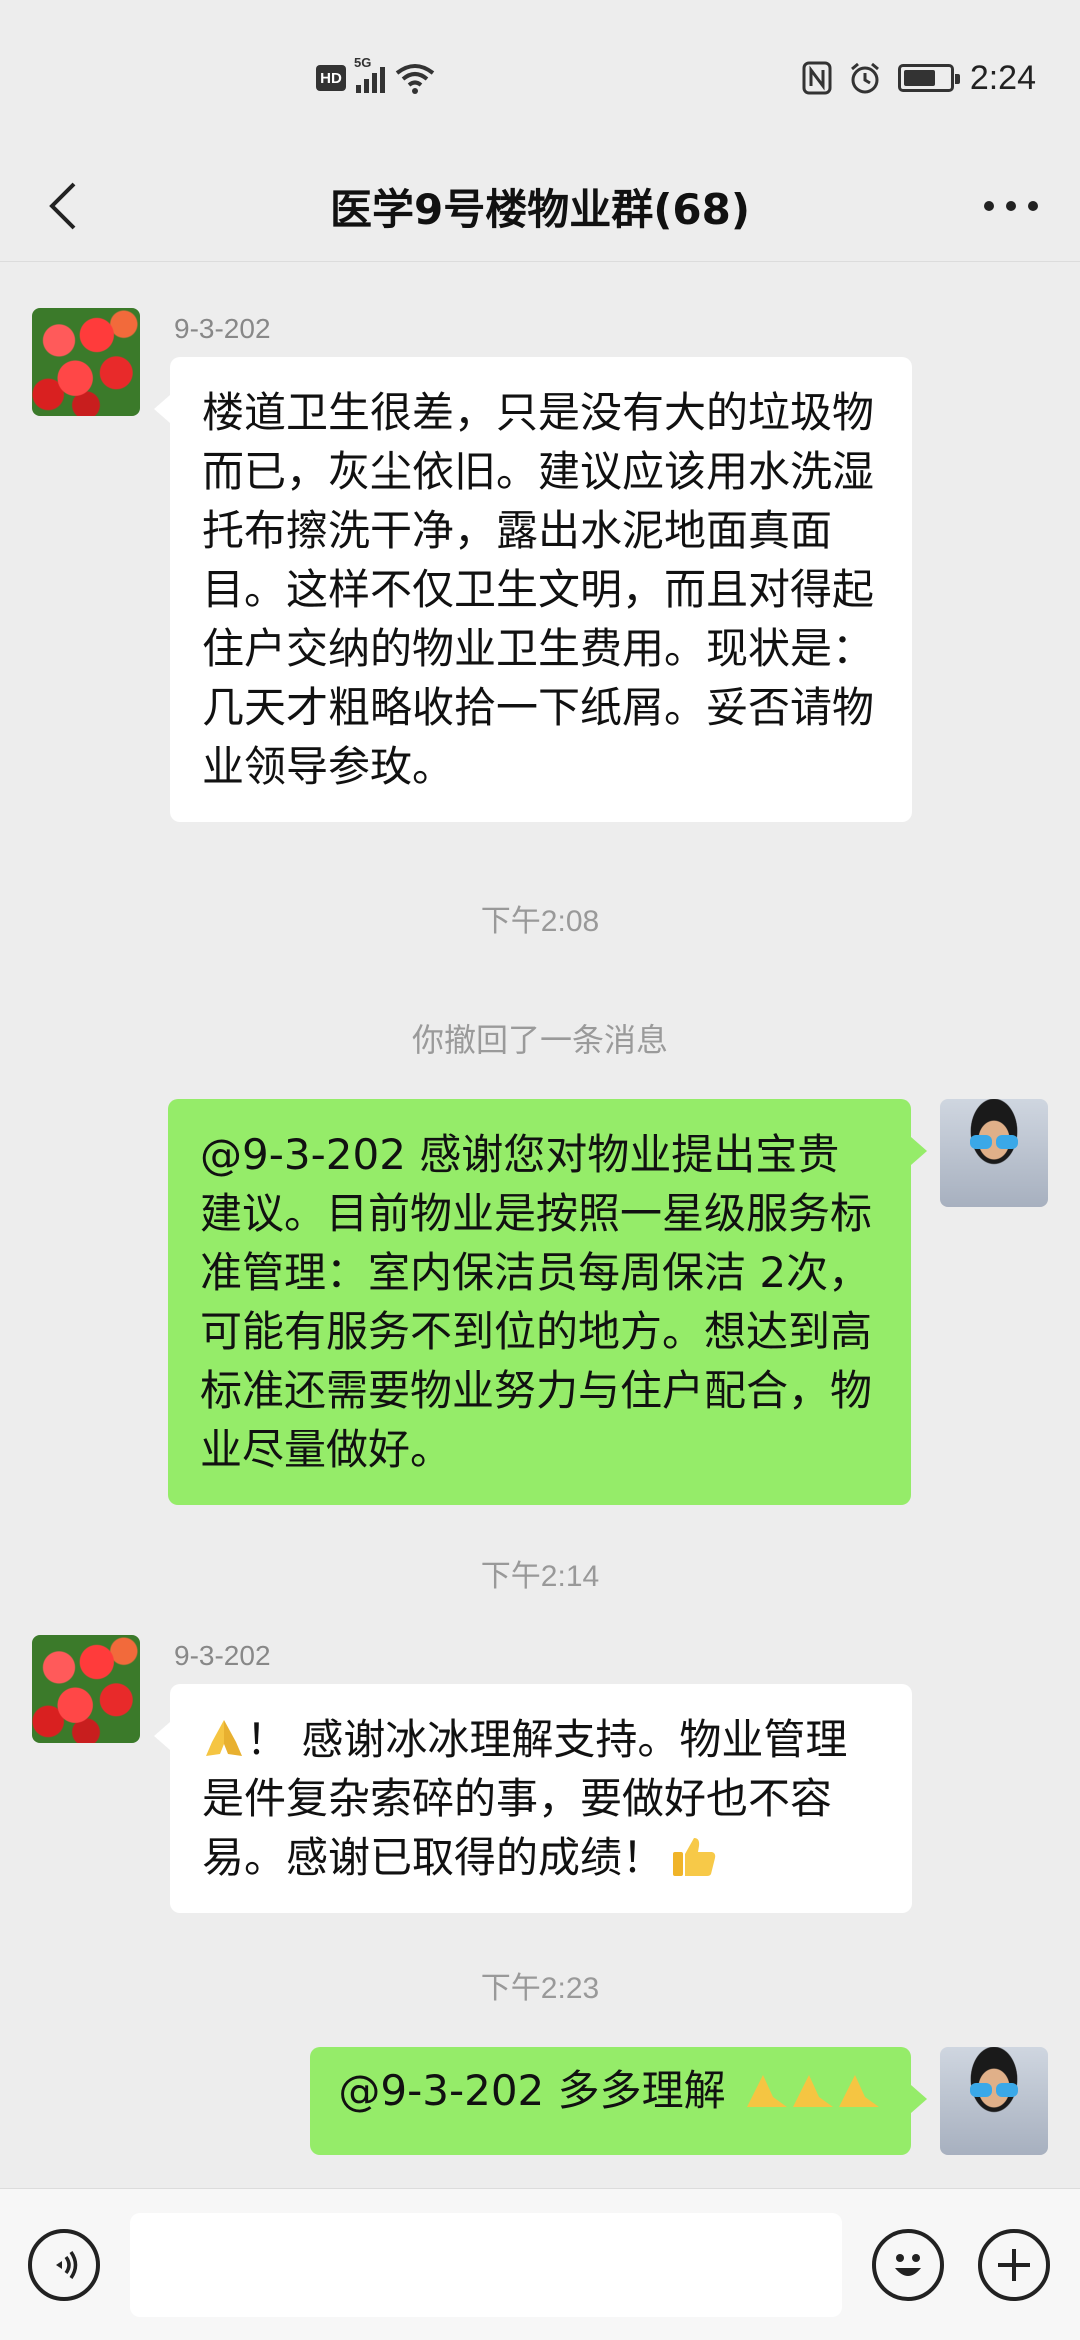 This screenshot has height=2340, width=1080. What do you see at coordinates (1011, 206) in the screenshot?
I see `more-options-button` at bounding box center [1011, 206].